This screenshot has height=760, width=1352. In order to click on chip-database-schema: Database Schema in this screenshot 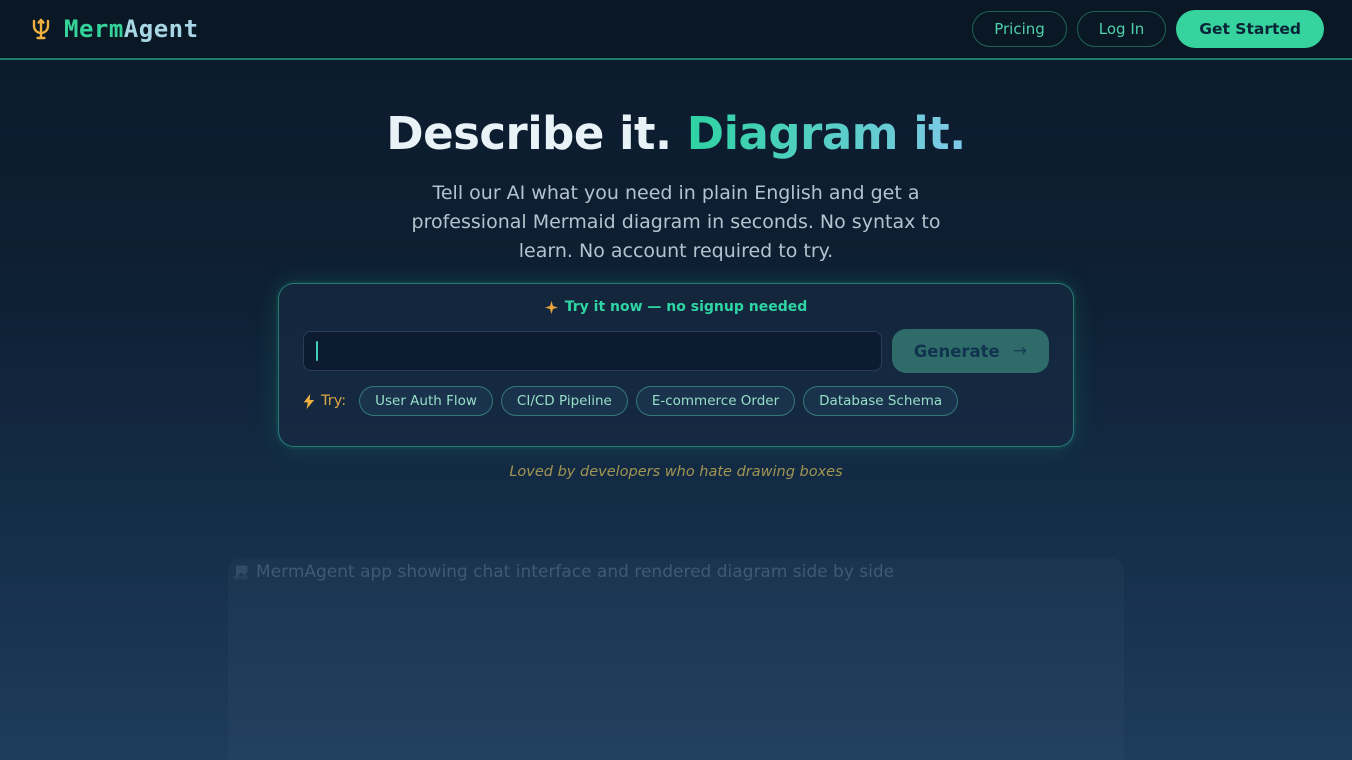, I will do `click(881, 401)`.